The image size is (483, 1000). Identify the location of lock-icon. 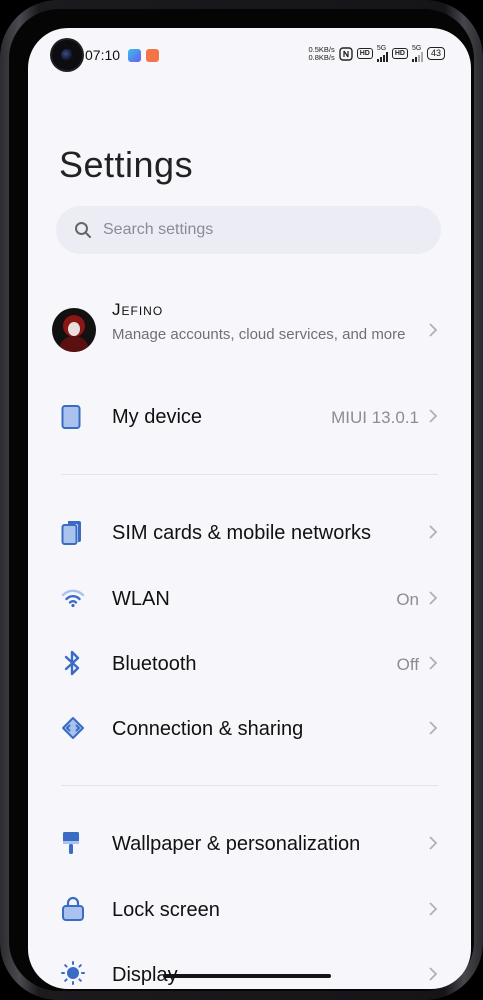
(73, 908).